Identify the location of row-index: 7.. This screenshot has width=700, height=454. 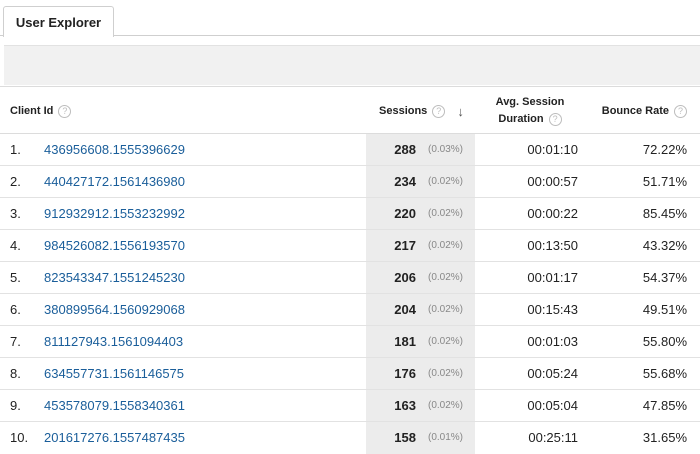
(15, 341).